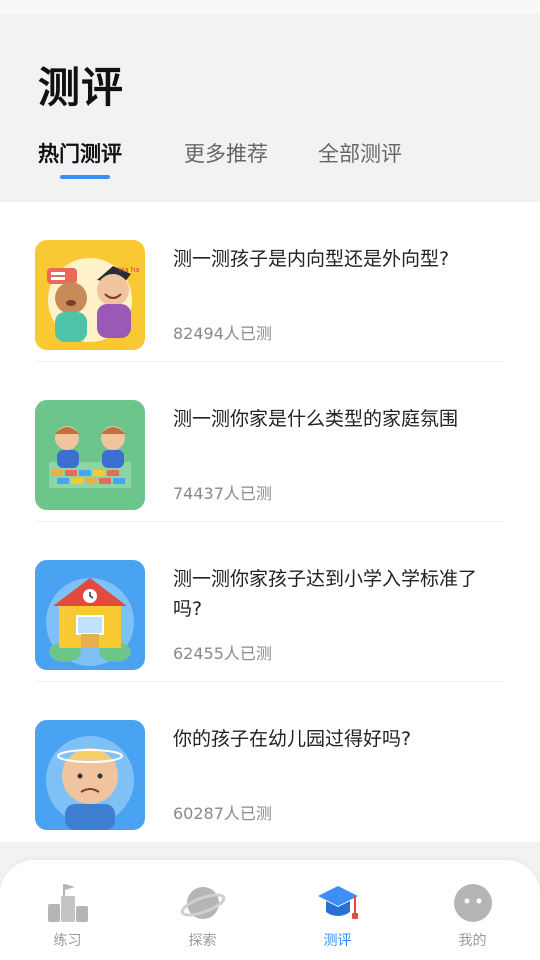 This screenshot has width=540, height=960. I want to click on participant-count: 82494人已测, so click(222, 333).